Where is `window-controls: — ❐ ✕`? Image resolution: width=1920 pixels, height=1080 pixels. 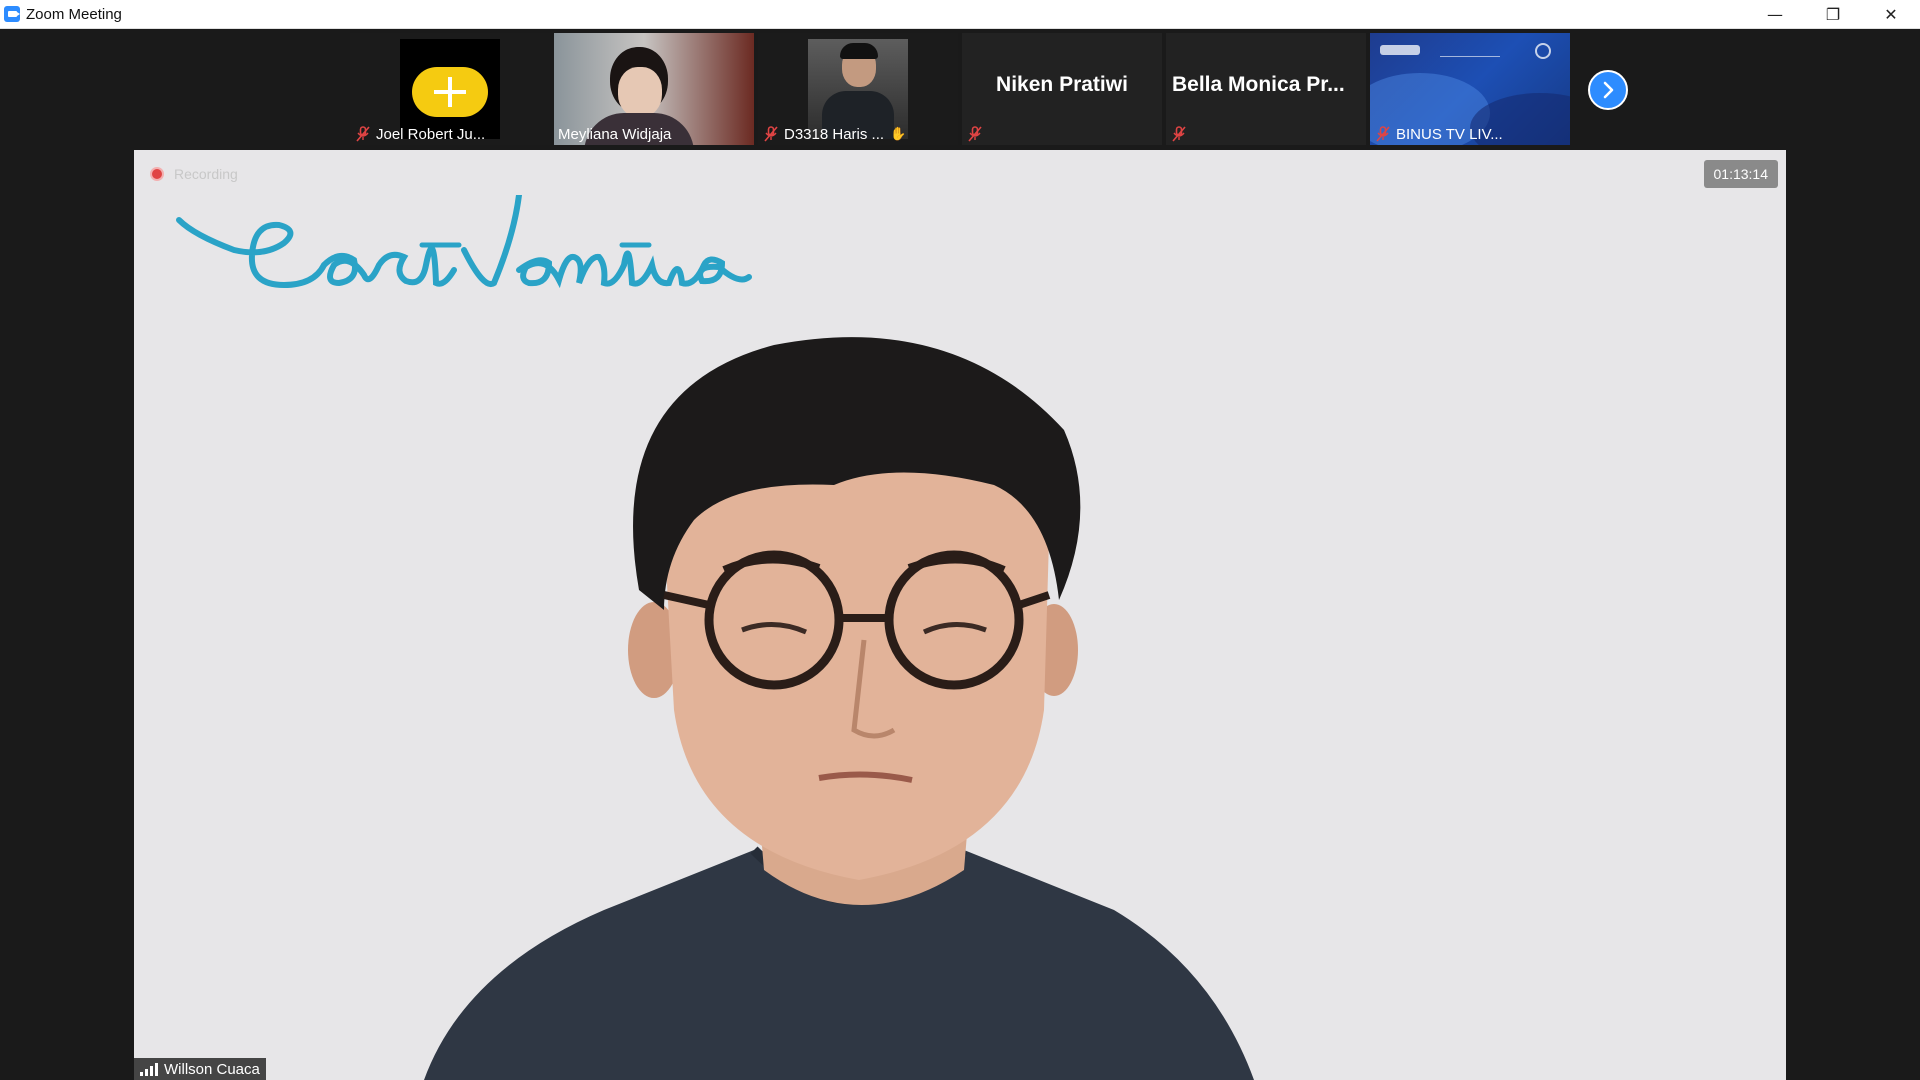
window-controls: — ❐ ✕ is located at coordinates (1833, 14).